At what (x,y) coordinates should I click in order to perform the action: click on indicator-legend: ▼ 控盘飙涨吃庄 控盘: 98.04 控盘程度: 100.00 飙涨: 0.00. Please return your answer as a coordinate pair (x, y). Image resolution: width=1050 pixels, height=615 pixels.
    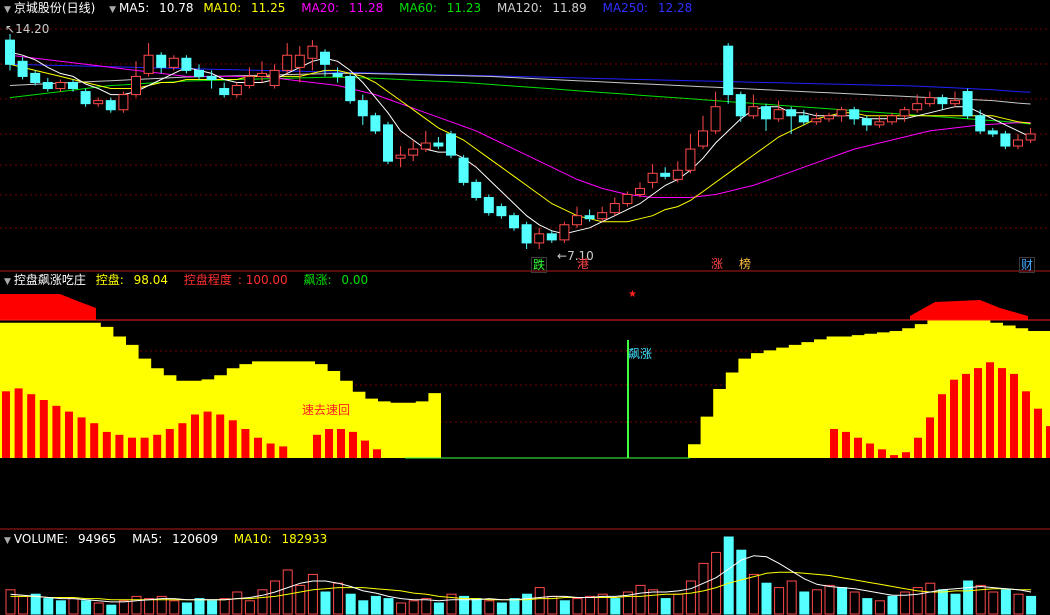
    Looking at the image, I should click on (190, 280).